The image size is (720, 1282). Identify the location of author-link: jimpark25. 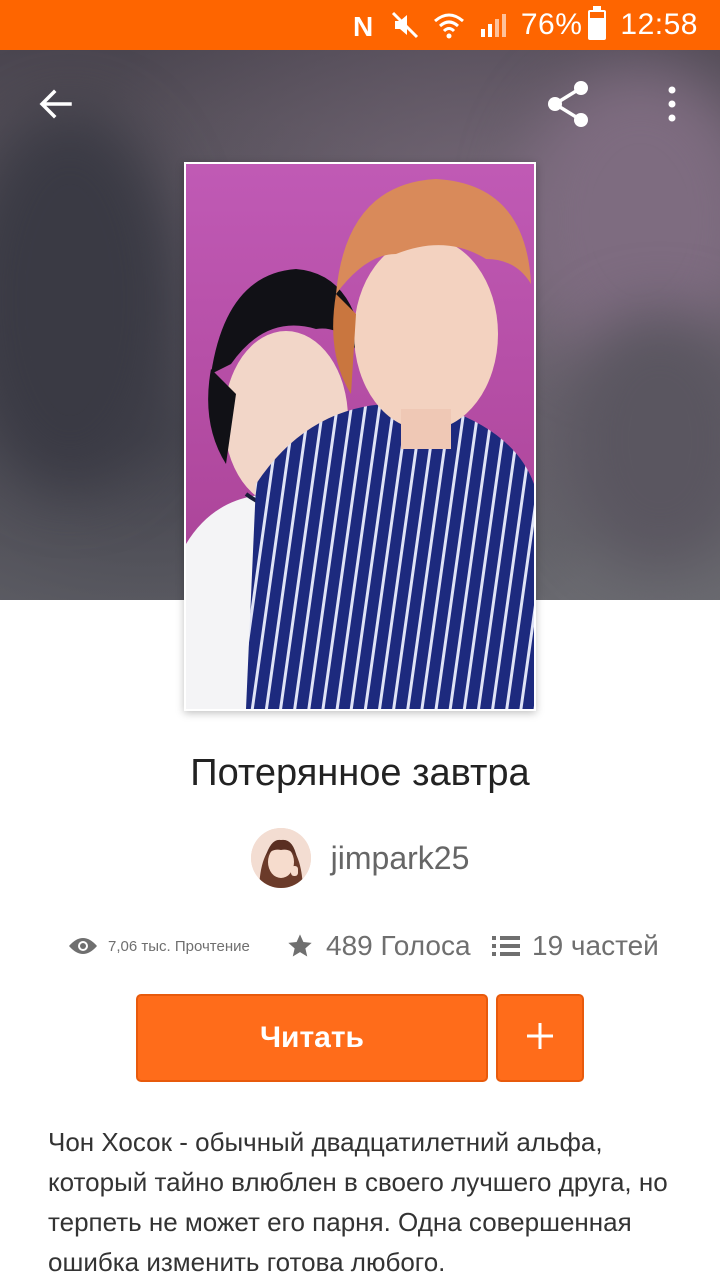
(360, 858).